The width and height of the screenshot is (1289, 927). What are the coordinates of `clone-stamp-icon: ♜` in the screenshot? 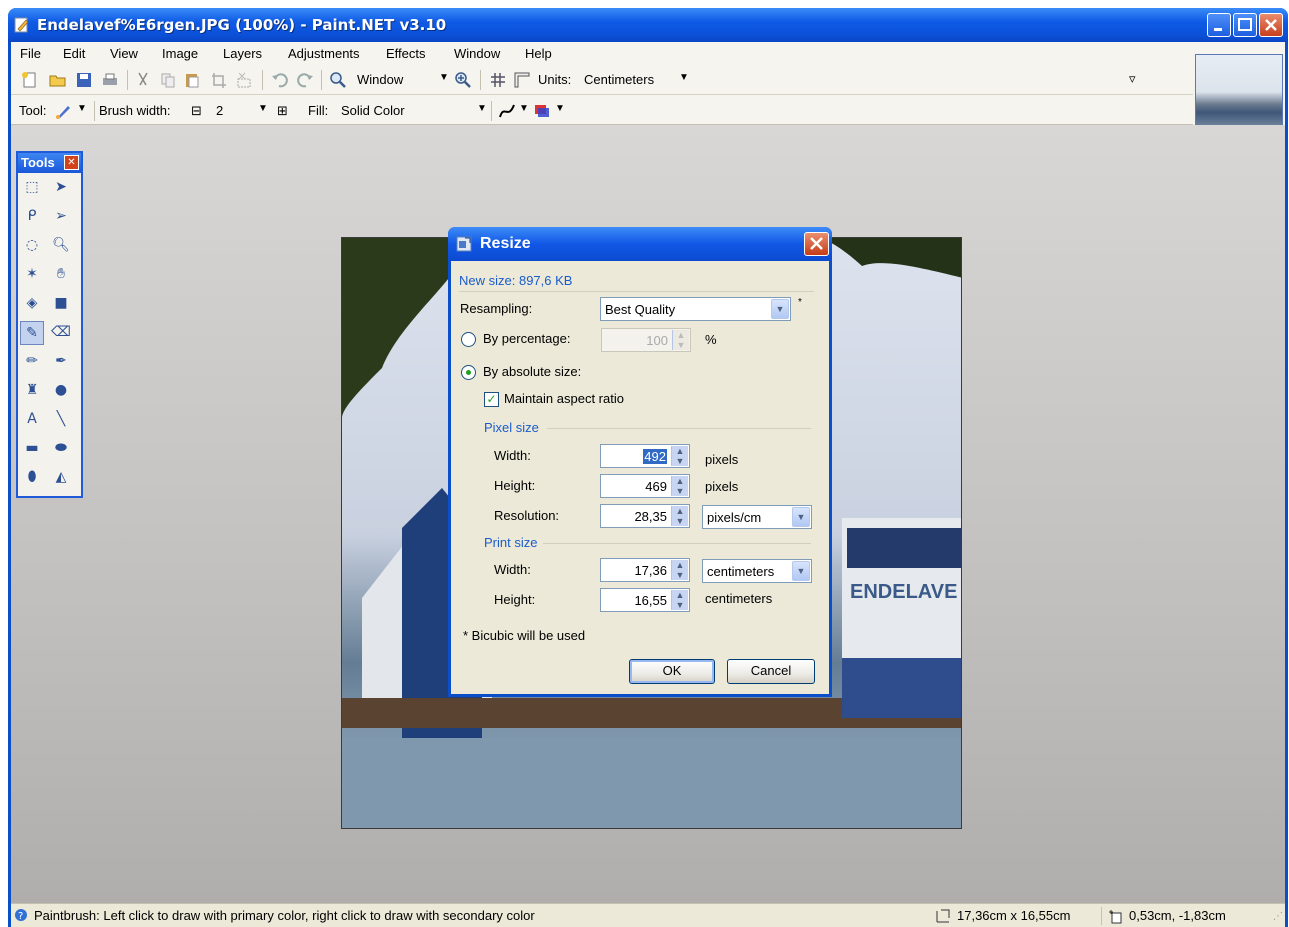 It's located at (32, 391).